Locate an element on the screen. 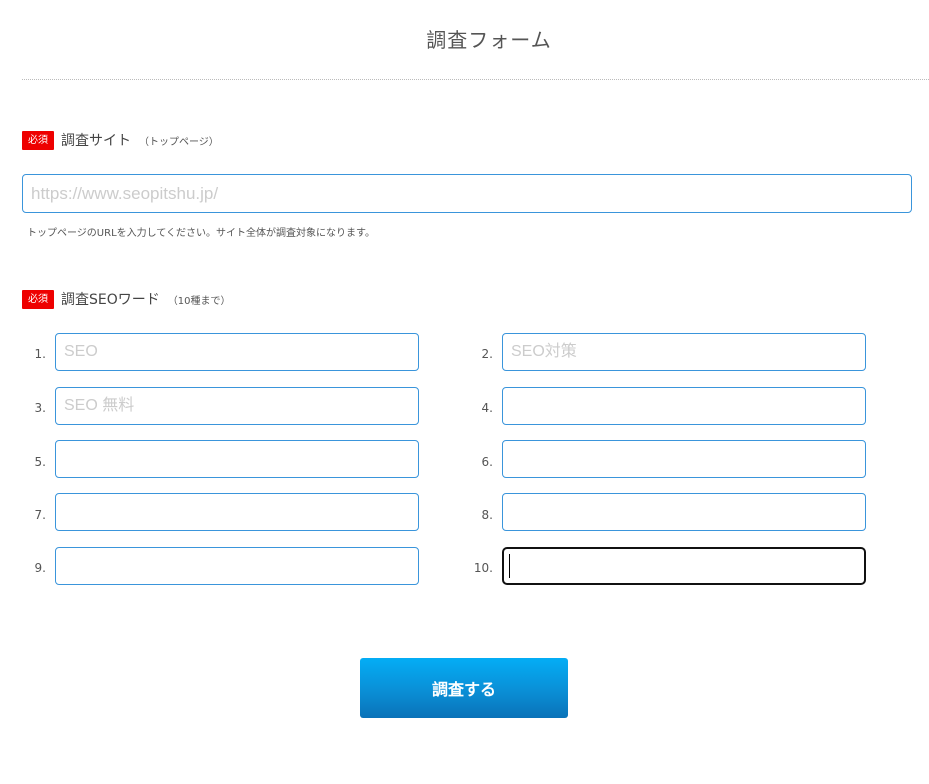 This screenshot has width=929, height=784. page-title: 調査フォーム is located at coordinates (489, 40).